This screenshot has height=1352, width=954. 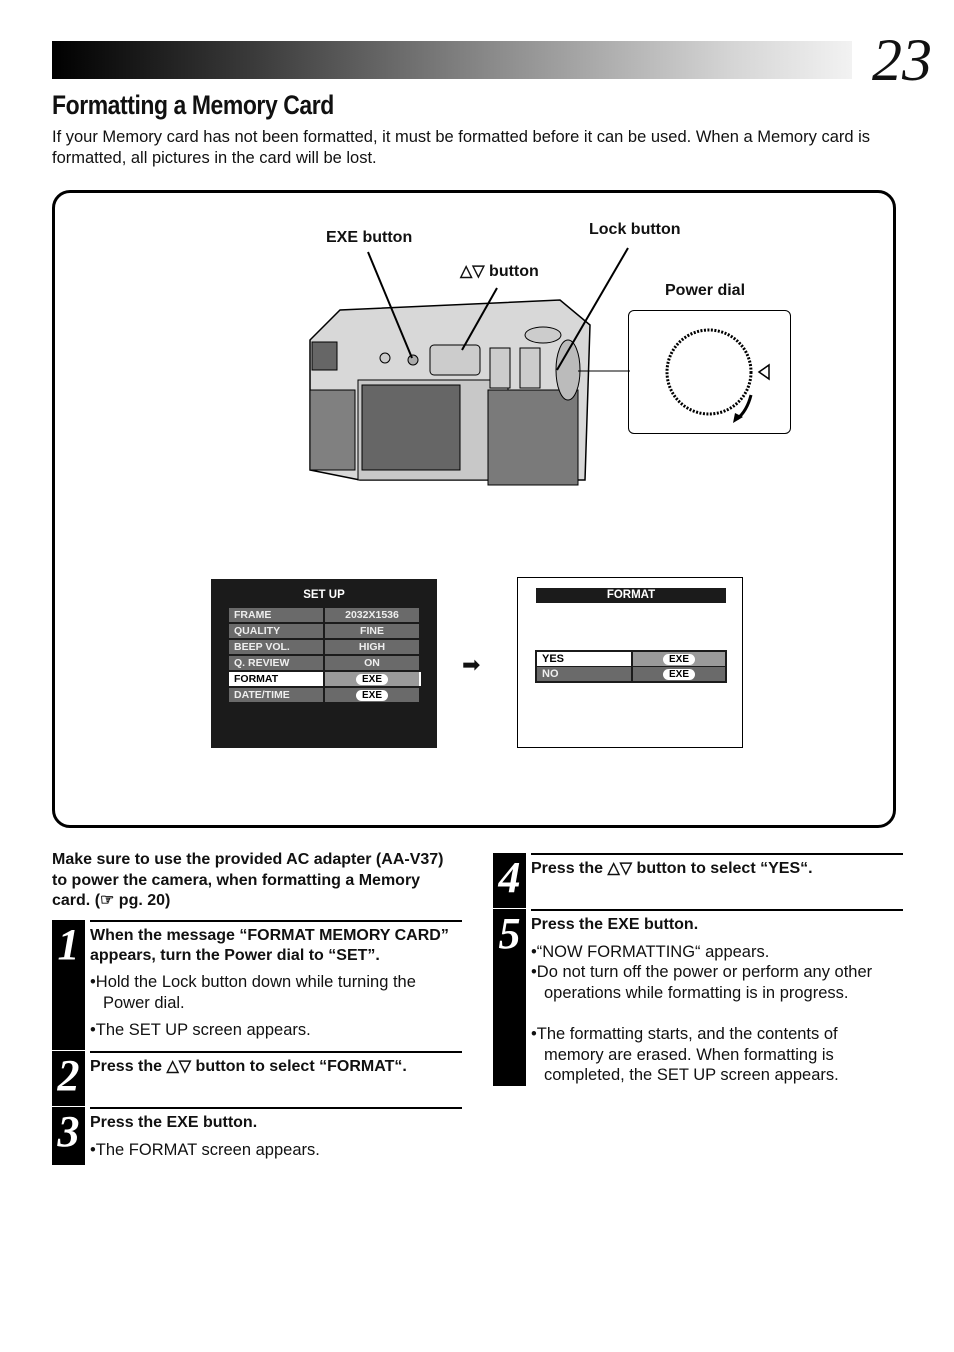 I want to click on setup-row-frame: FRAME 2032X1536, so click(x=324, y=615).